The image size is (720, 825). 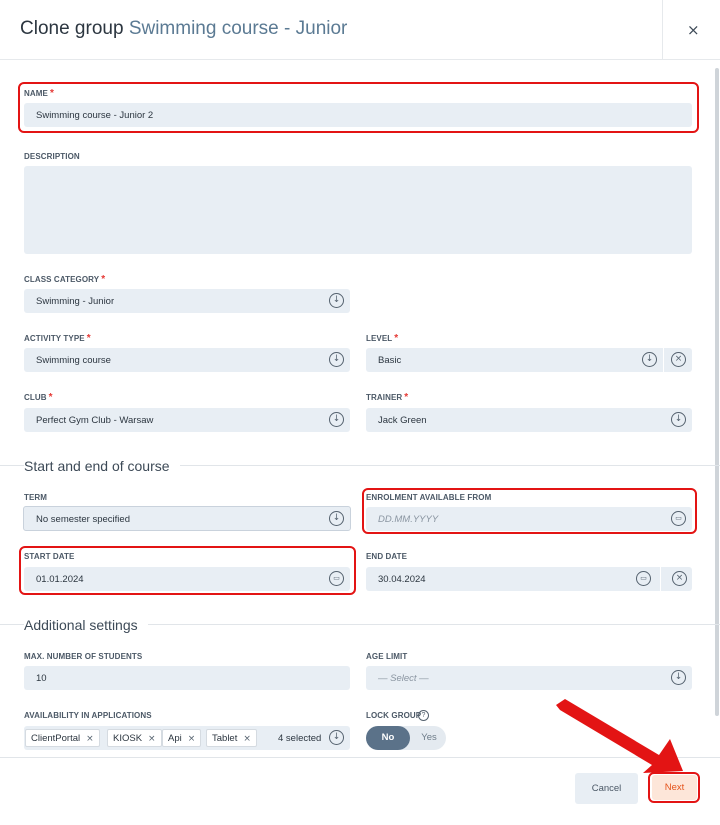 I want to click on help-icon: ?, so click(x=423, y=715).